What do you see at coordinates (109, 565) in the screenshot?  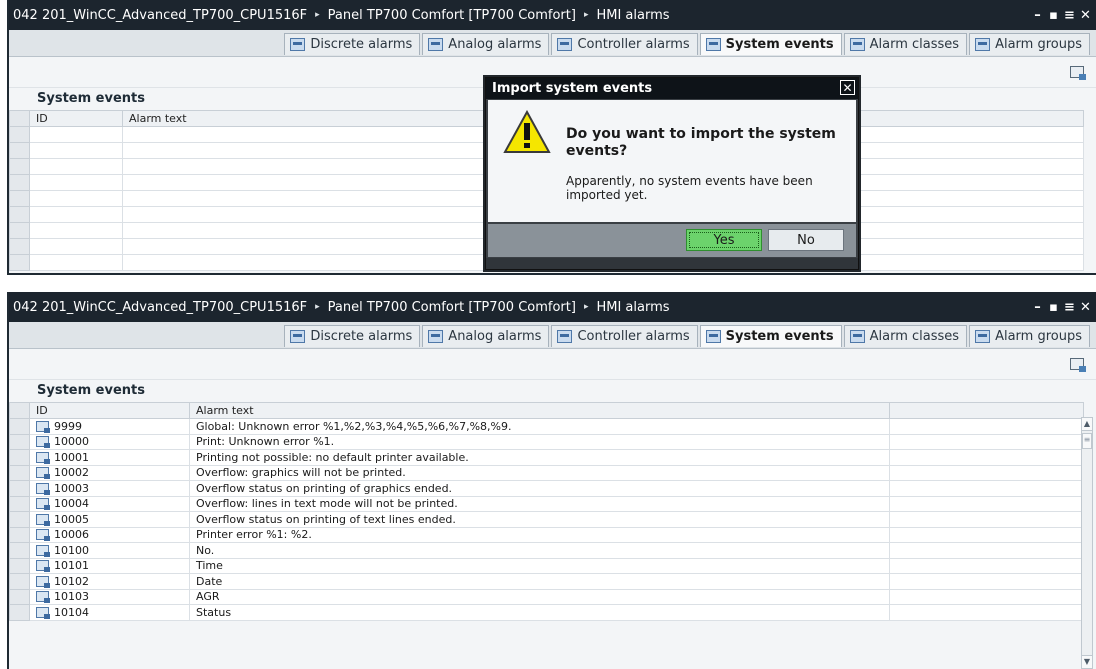 I see `event-id-cell: 10101` at bounding box center [109, 565].